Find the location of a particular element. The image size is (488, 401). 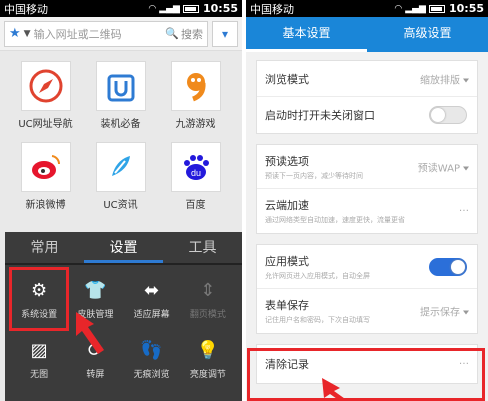

menu-item-fit-screen: ⬌ 适应屏幕 is located at coordinates (152, 299).